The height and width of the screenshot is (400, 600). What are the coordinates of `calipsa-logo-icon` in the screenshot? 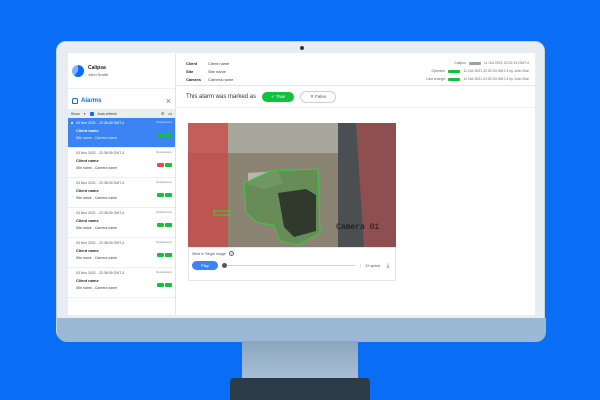 It's located at (78, 70).